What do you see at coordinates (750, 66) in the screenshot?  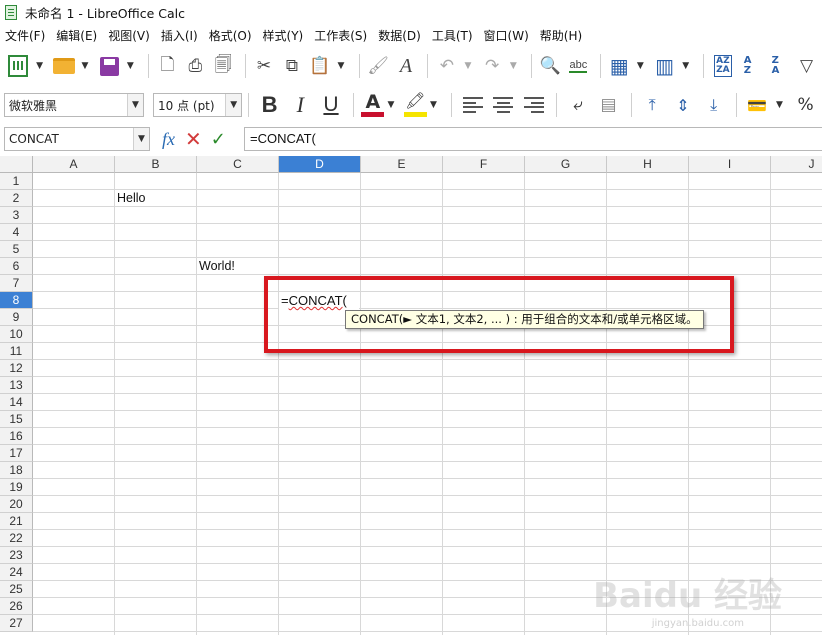 I see `sort-ascending-button: A Z` at bounding box center [750, 66].